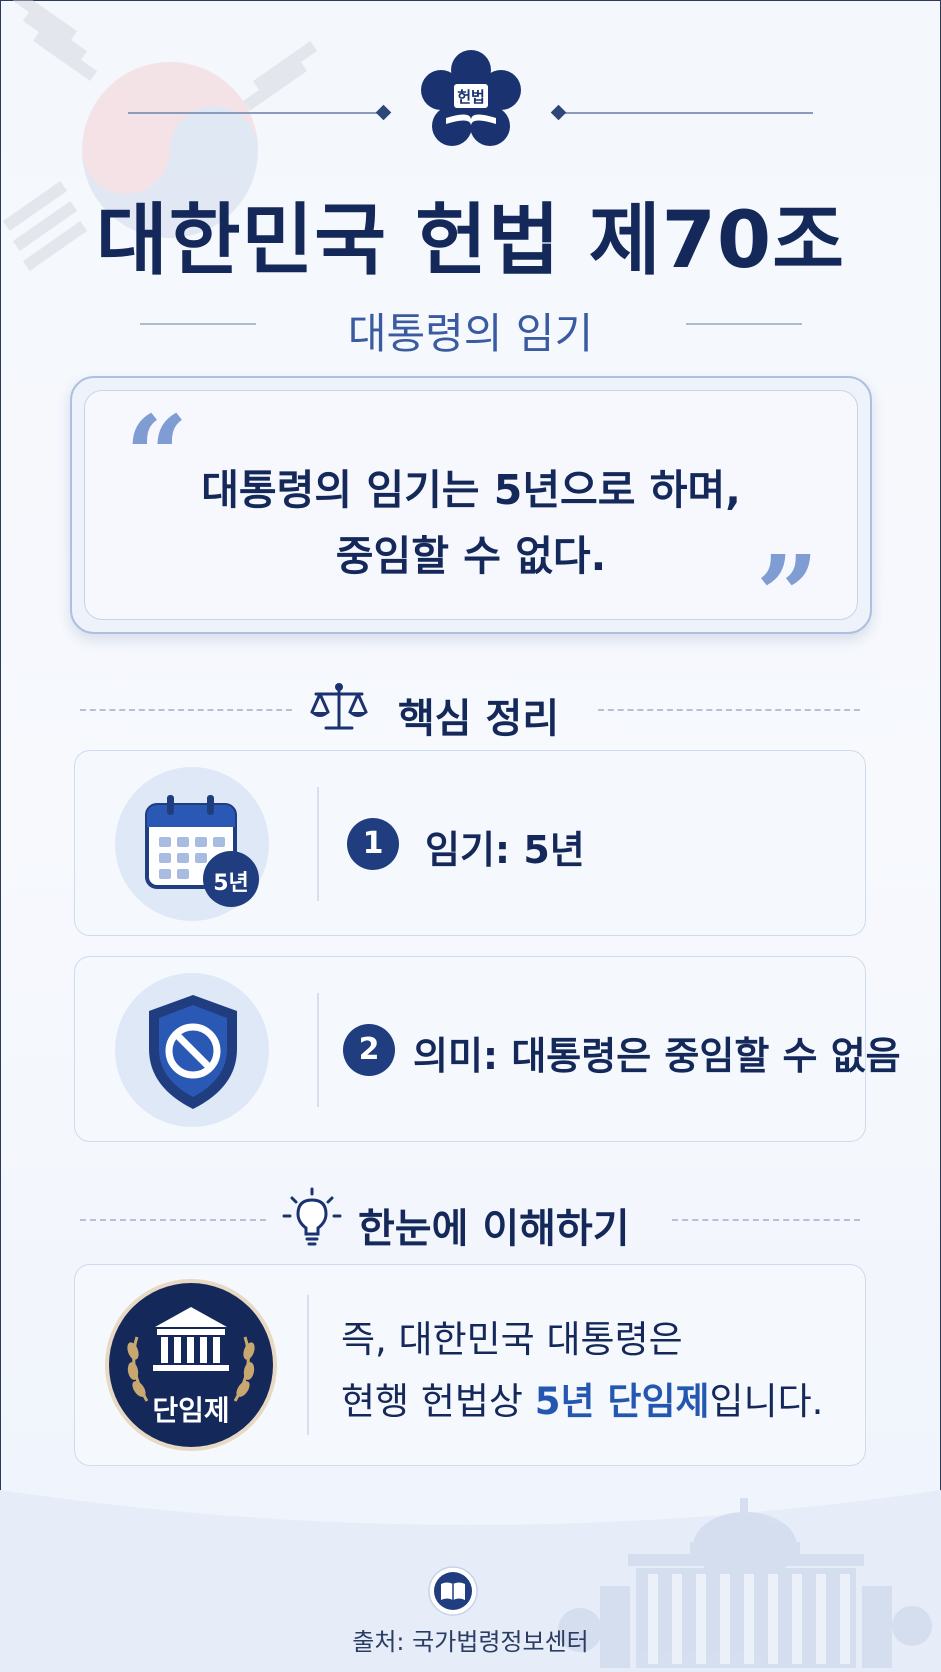 The height and width of the screenshot is (1672, 941). What do you see at coordinates (657, 1056) in the screenshot?
I see `key-point-text-2: 의미: 대통령은 중임할 수 없음` at bounding box center [657, 1056].